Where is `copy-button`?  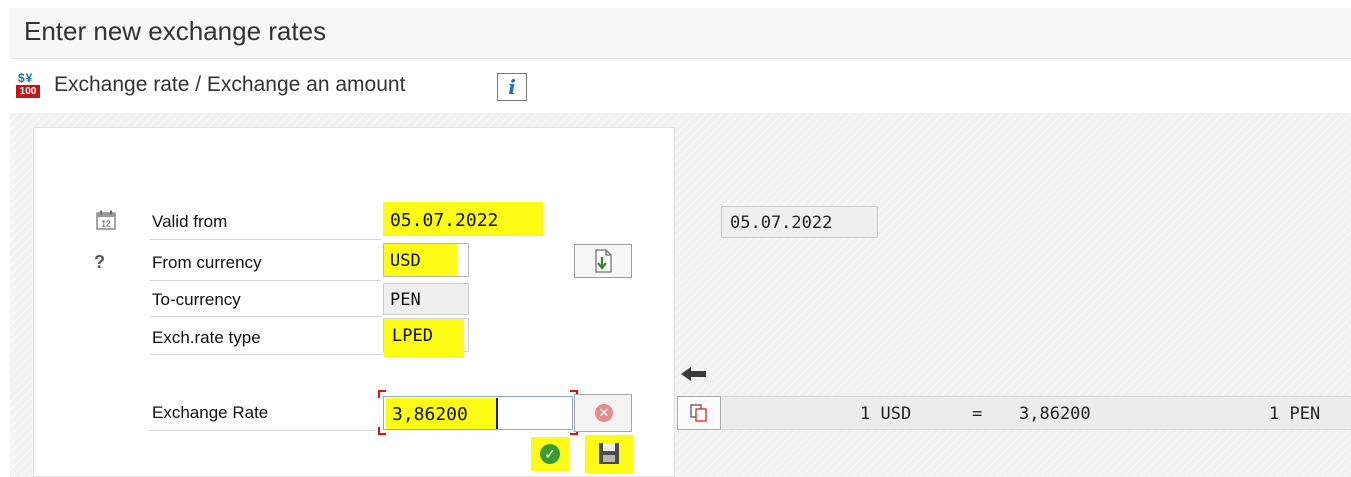
copy-button is located at coordinates (699, 413).